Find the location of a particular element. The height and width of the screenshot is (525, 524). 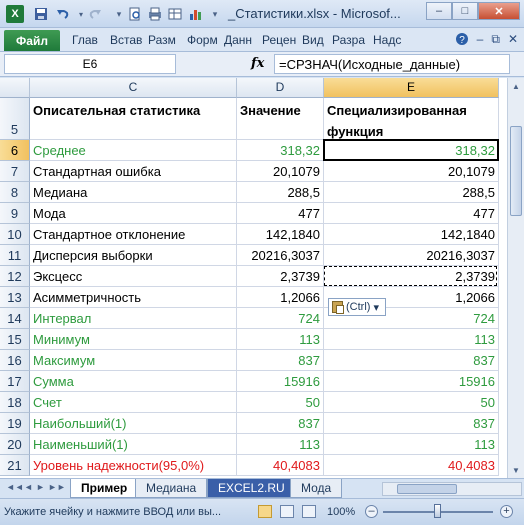

stat-value-cell: 318,32 is located at coordinates (280, 150).